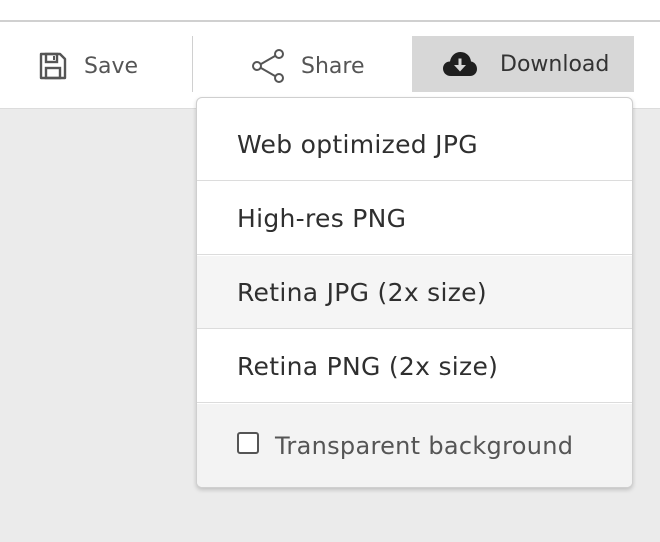 The image size is (660, 542). What do you see at coordinates (111, 66) in the screenshot?
I see `save-button-label: Save` at bounding box center [111, 66].